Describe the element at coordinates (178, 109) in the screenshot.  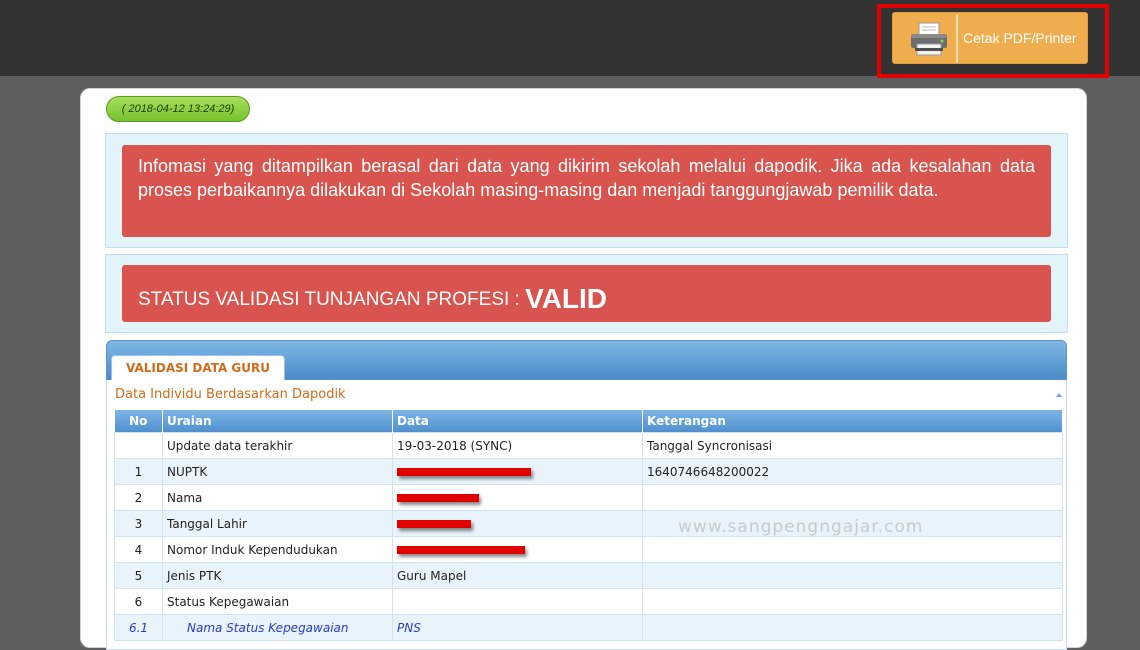
I see `timestamp-badge: ( 2018-04-12 13:24:29)` at that location.